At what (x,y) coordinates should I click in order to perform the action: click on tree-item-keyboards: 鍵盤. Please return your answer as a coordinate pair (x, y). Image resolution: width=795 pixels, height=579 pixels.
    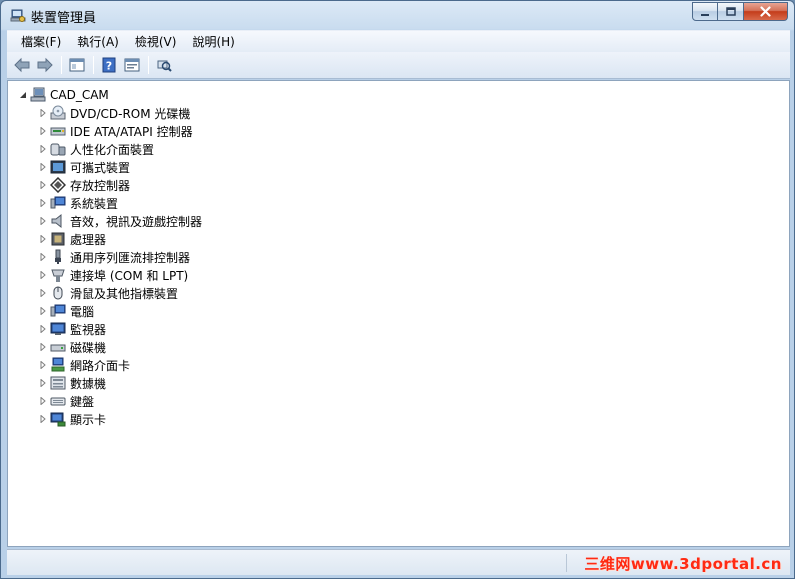
    Looking at the image, I should click on (66, 401).